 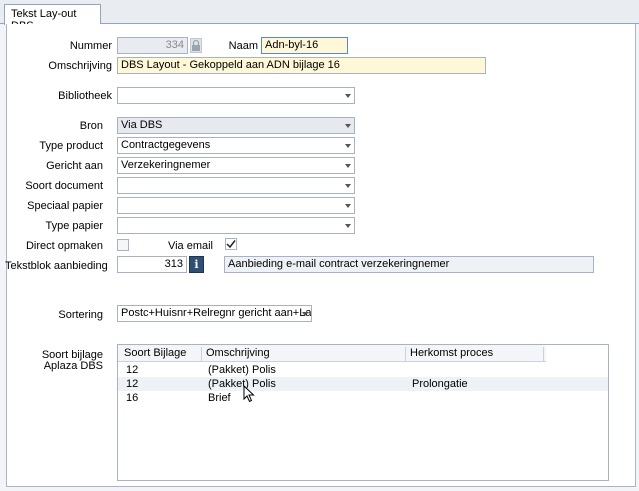 I want to click on column-header-soort-bijlage: Soort Bijlage, so click(x=161, y=354).